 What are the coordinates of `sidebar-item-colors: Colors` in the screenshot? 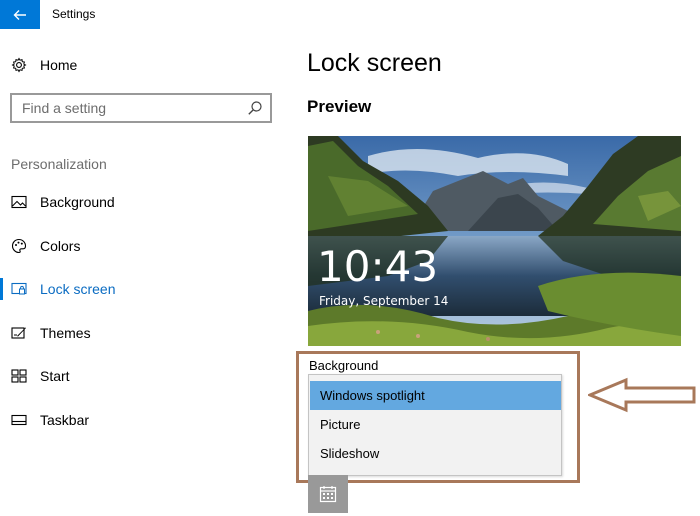 It's located at (145, 246).